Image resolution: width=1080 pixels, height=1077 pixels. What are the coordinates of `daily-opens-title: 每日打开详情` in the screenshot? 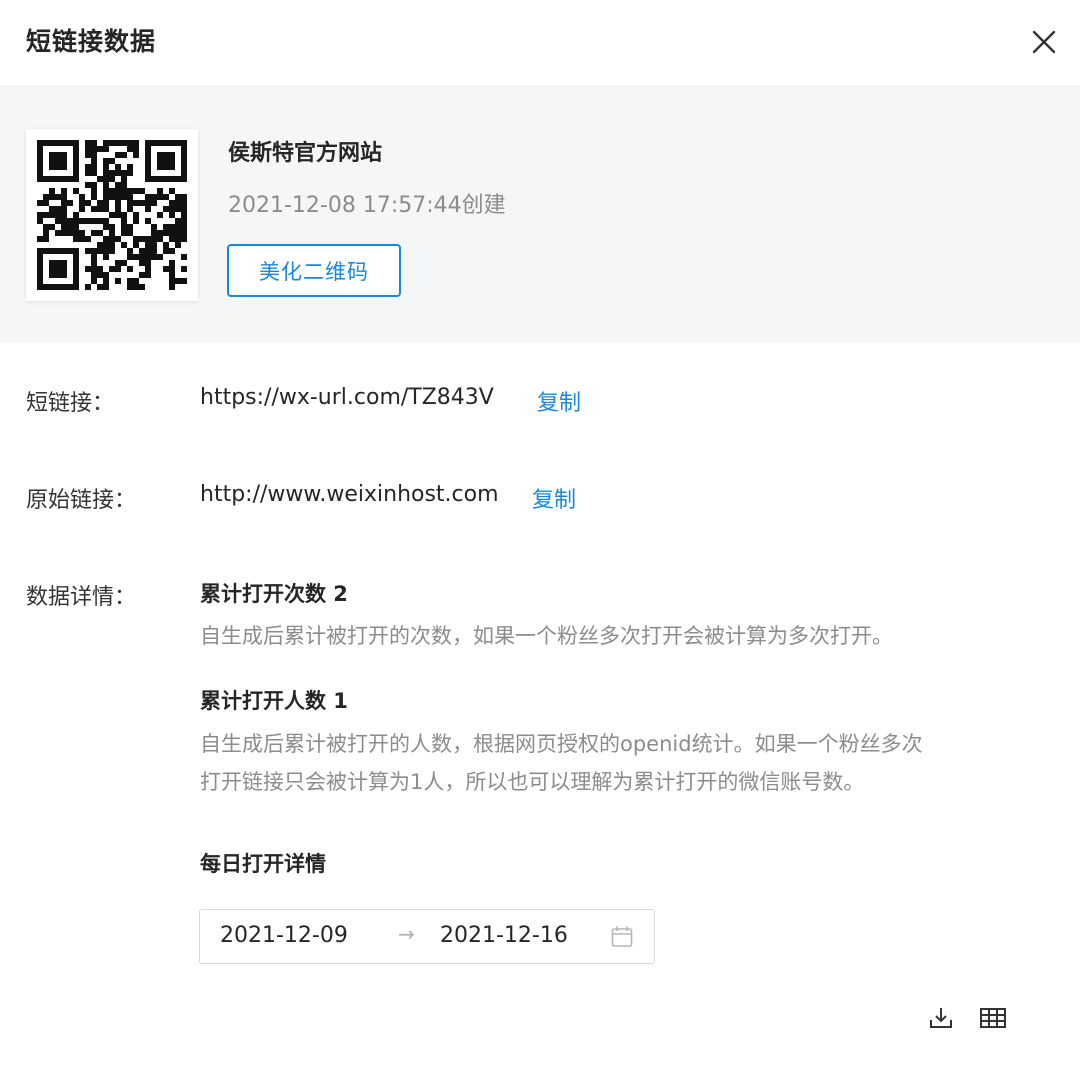 It's located at (263, 864).